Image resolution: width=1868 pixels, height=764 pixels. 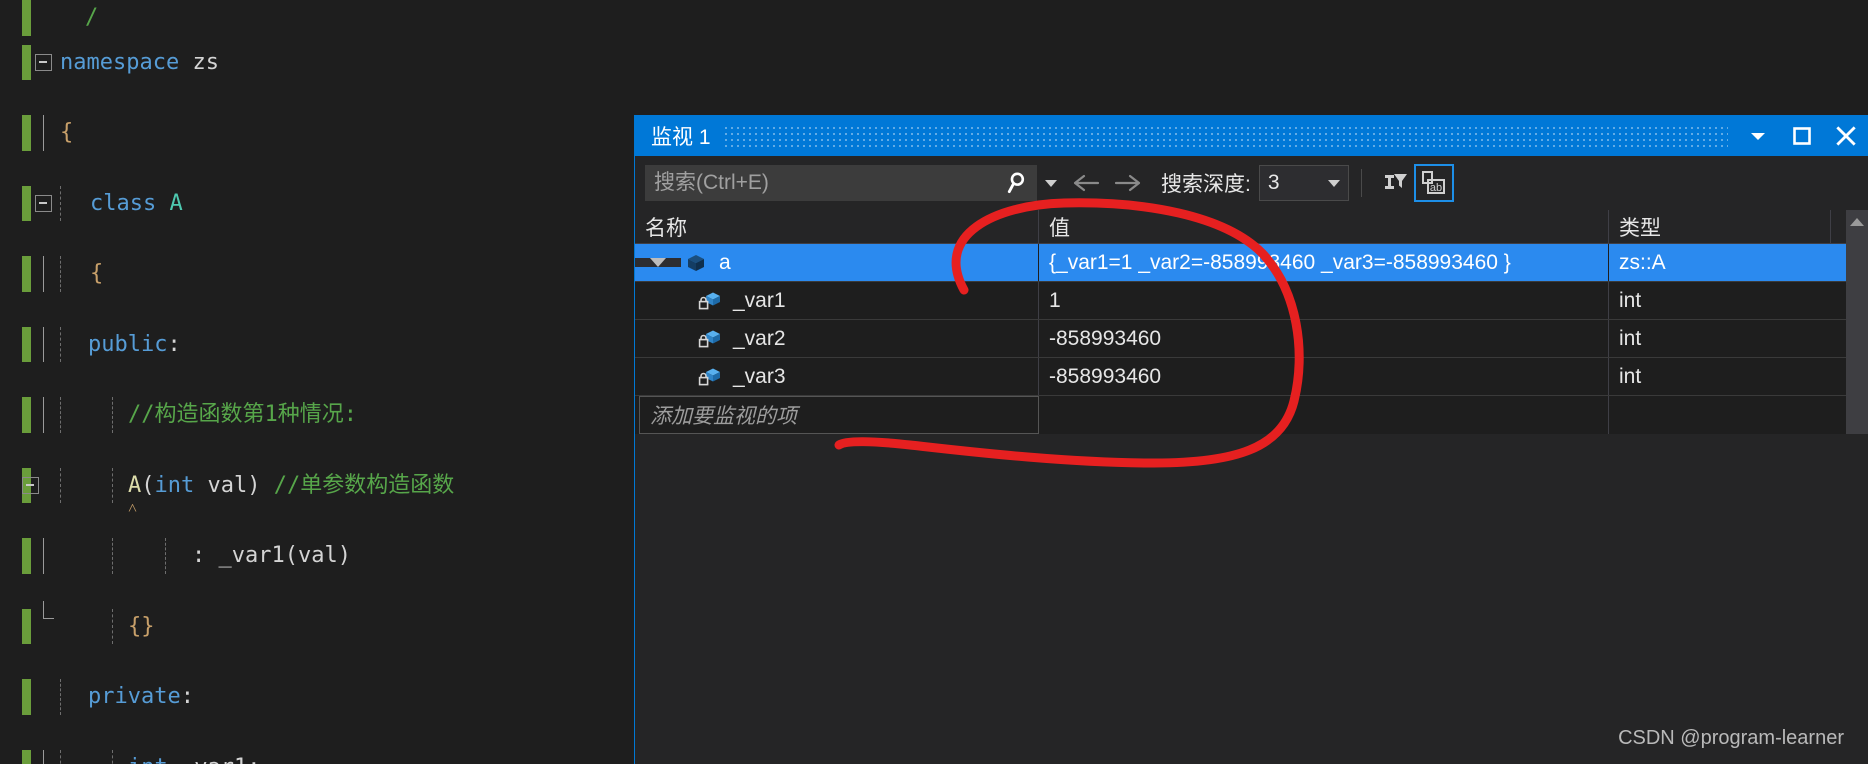 I want to click on code-line-comment: //构造函数第1种情况:, so click(x=317, y=415).